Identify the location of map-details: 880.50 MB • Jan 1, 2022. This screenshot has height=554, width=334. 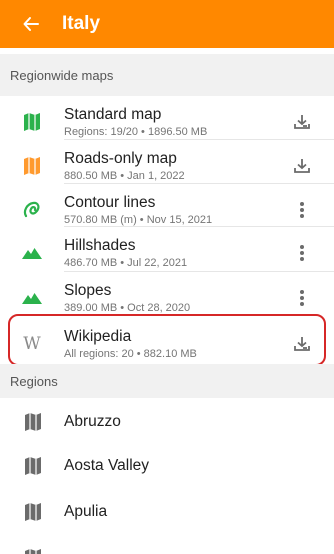
(124, 175).